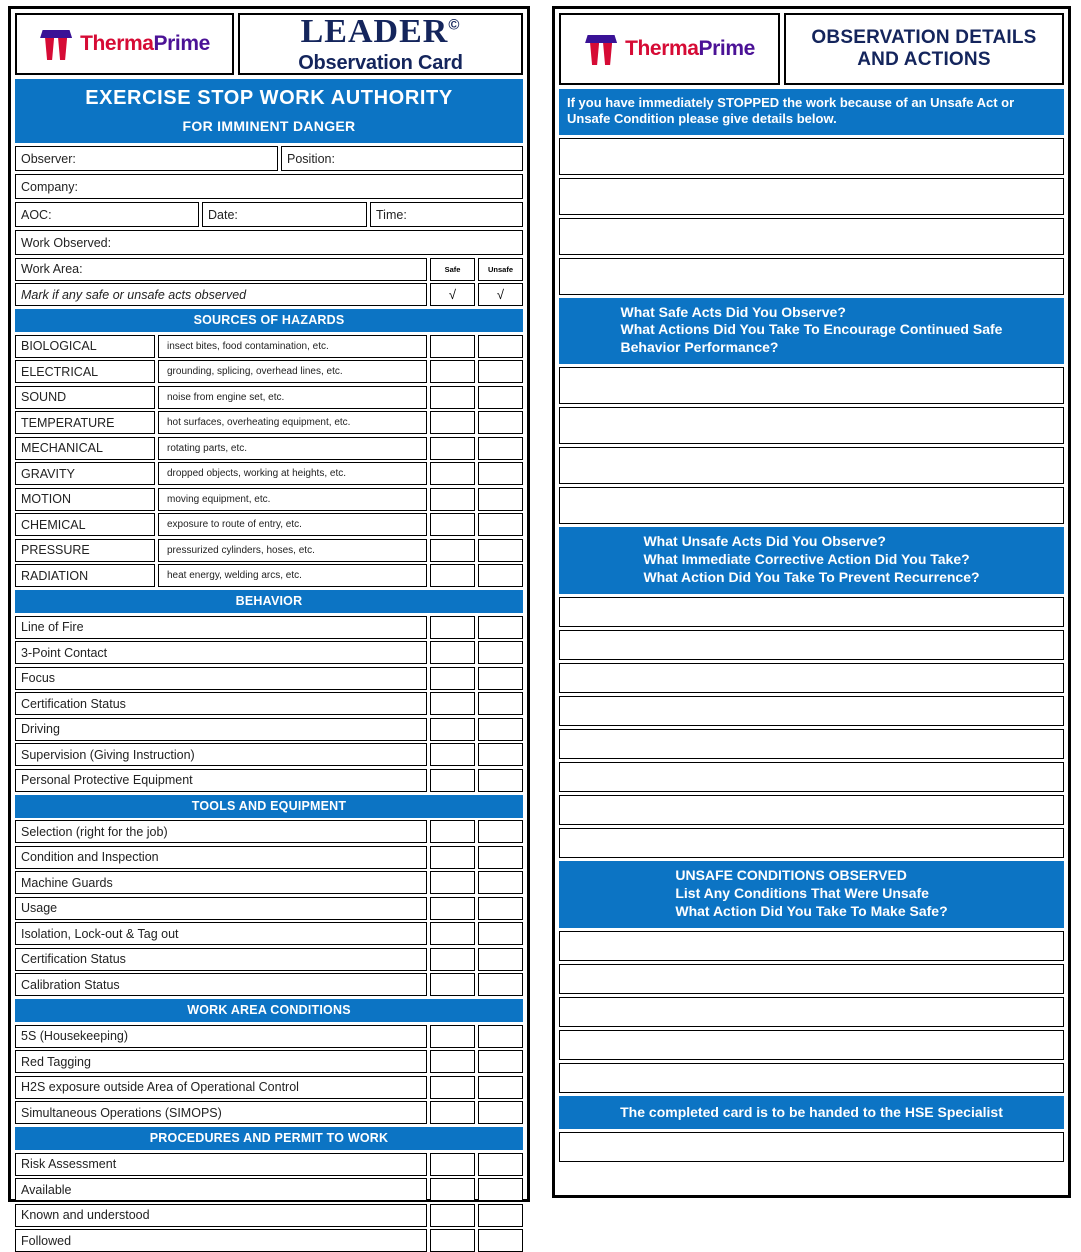 The width and height of the screenshot is (1081, 1252). Describe the element at coordinates (146, 158) in the screenshot. I see `observer-field: Observer:` at that location.